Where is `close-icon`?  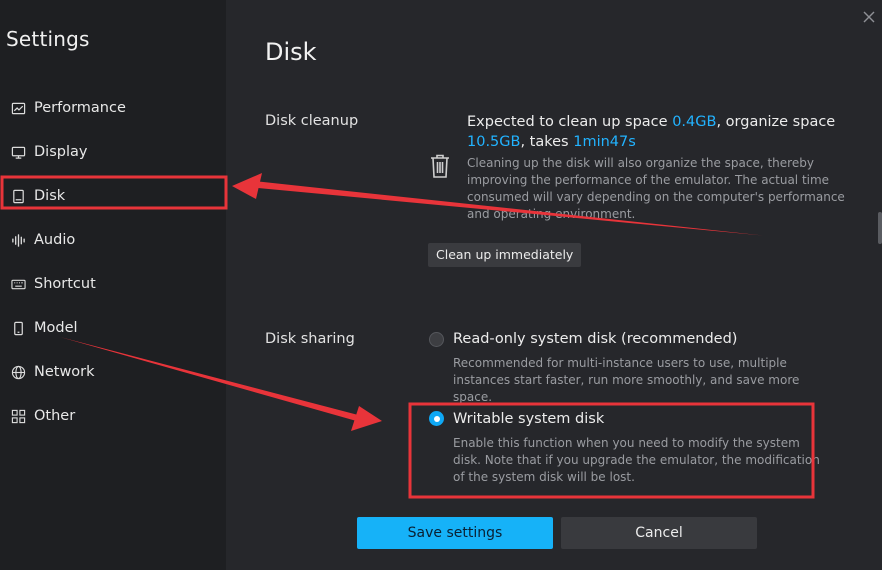
close-icon is located at coordinates (869, 17).